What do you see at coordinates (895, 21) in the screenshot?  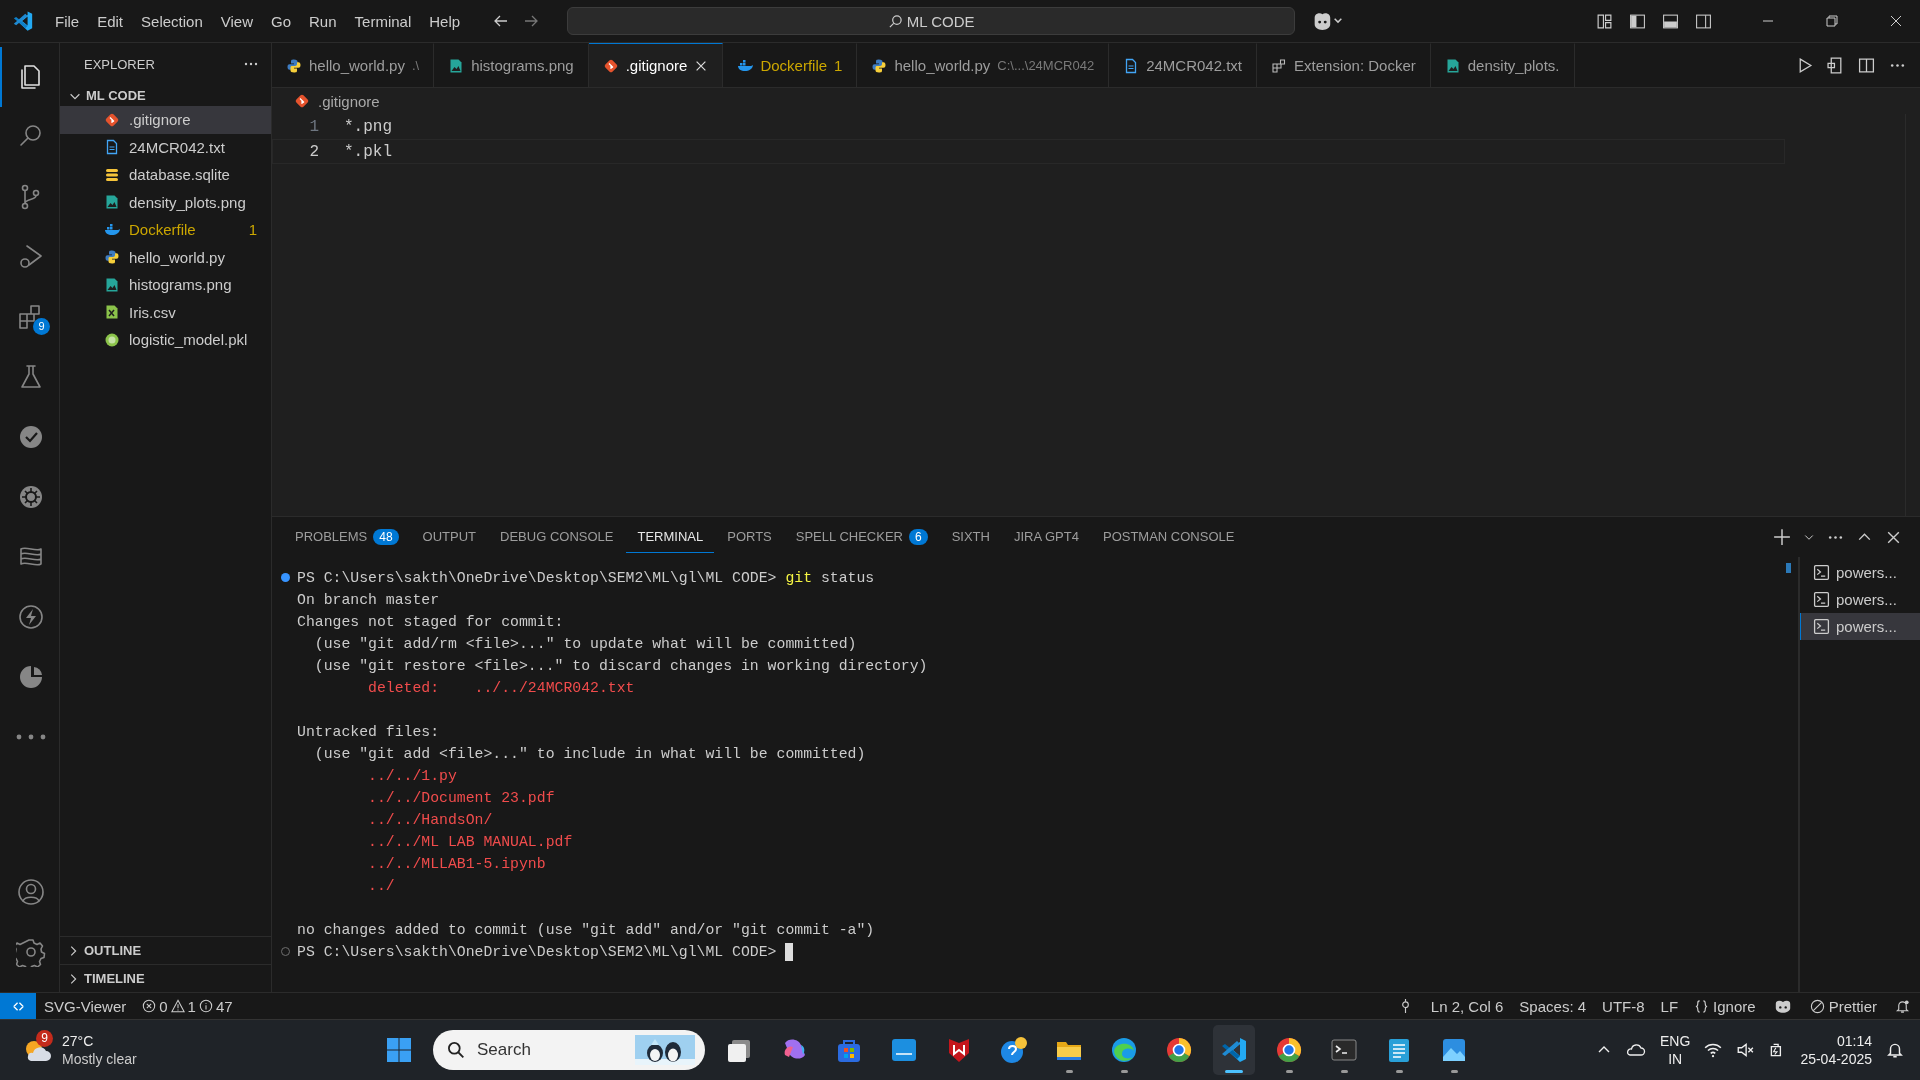 I see `search-icon` at bounding box center [895, 21].